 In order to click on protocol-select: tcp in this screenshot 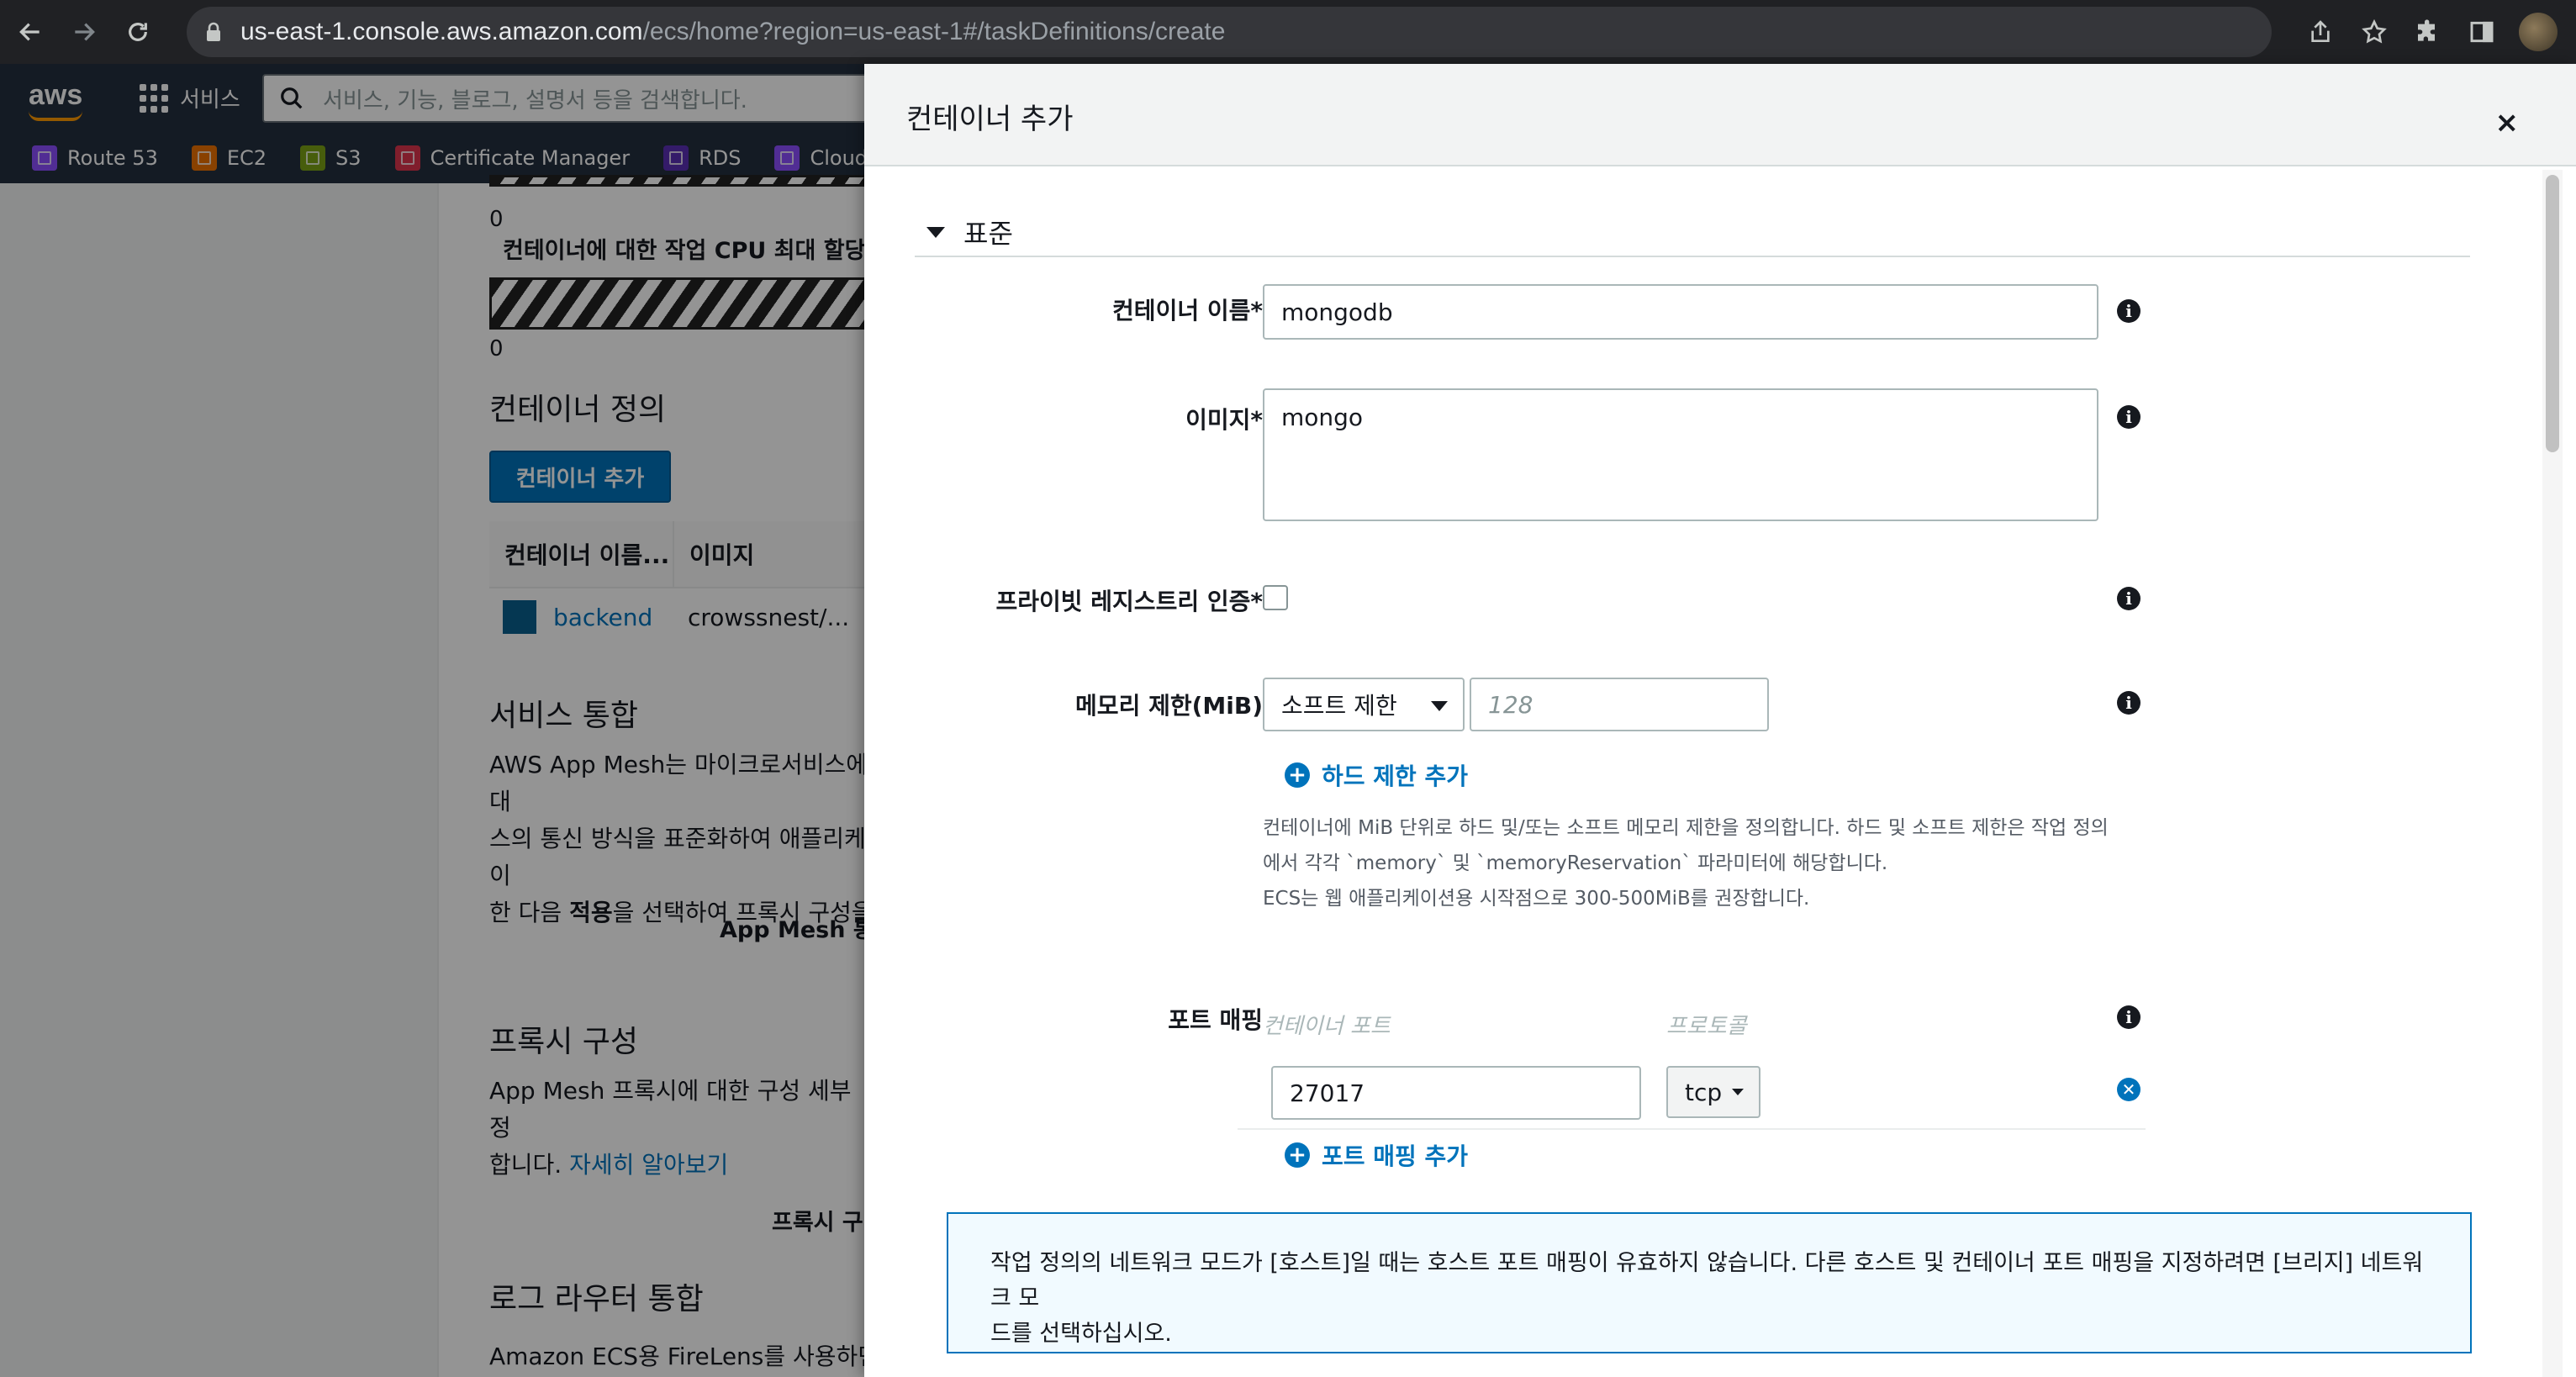, I will do `click(1713, 1092)`.